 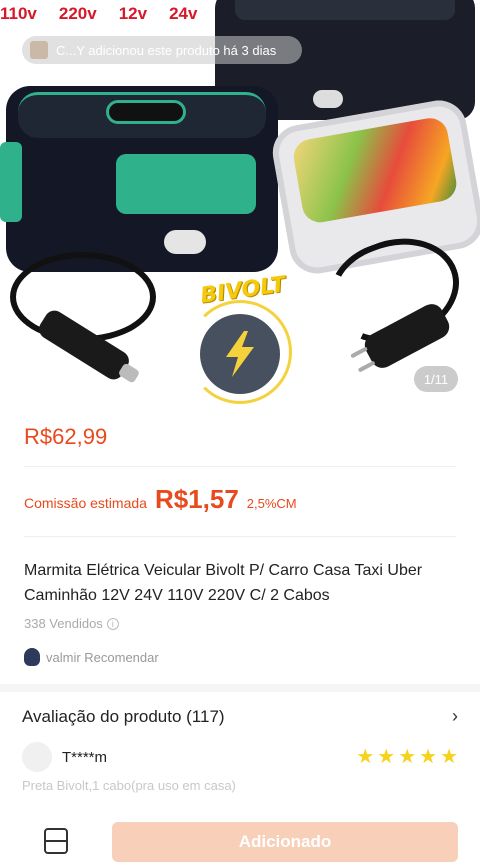 I want to click on recommender-avatar-icon, so click(x=32, y=657).